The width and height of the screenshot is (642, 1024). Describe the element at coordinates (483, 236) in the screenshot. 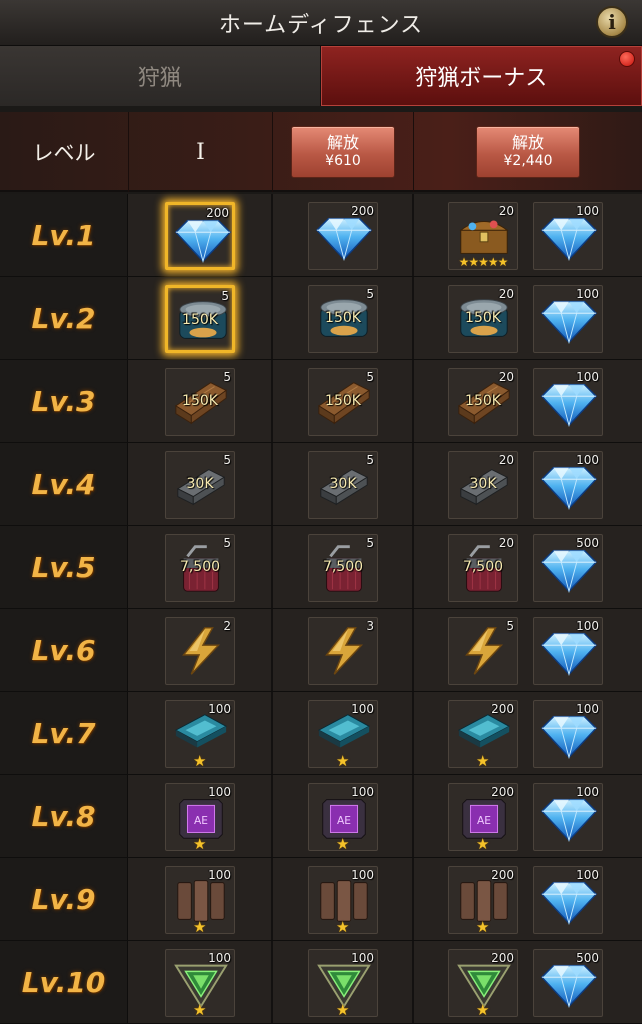

I see `reward-item: 20 ★★★★★` at that location.